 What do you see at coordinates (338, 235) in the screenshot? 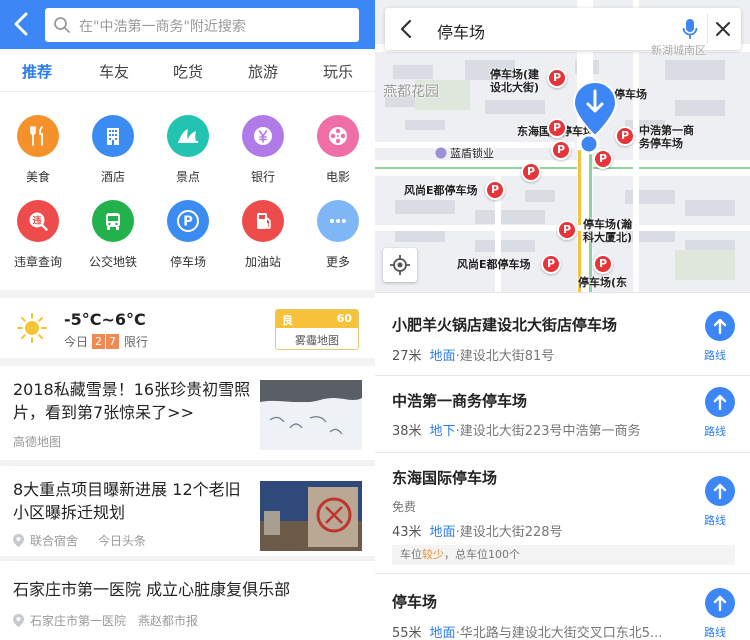
I see `category-more: 更多` at bounding box center [338, 235].